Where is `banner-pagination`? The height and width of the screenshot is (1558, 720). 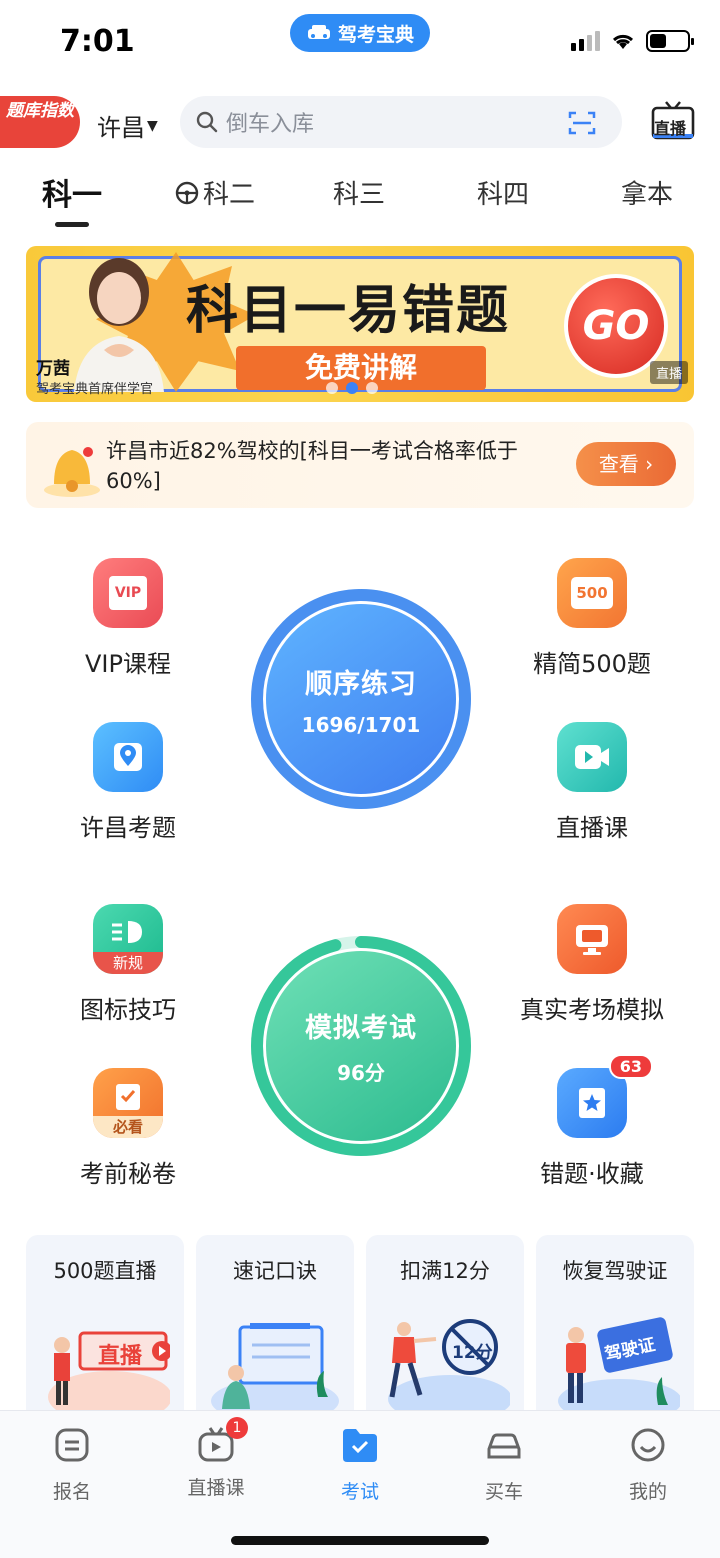
banner-pagination is located at coordinates (352, 388).